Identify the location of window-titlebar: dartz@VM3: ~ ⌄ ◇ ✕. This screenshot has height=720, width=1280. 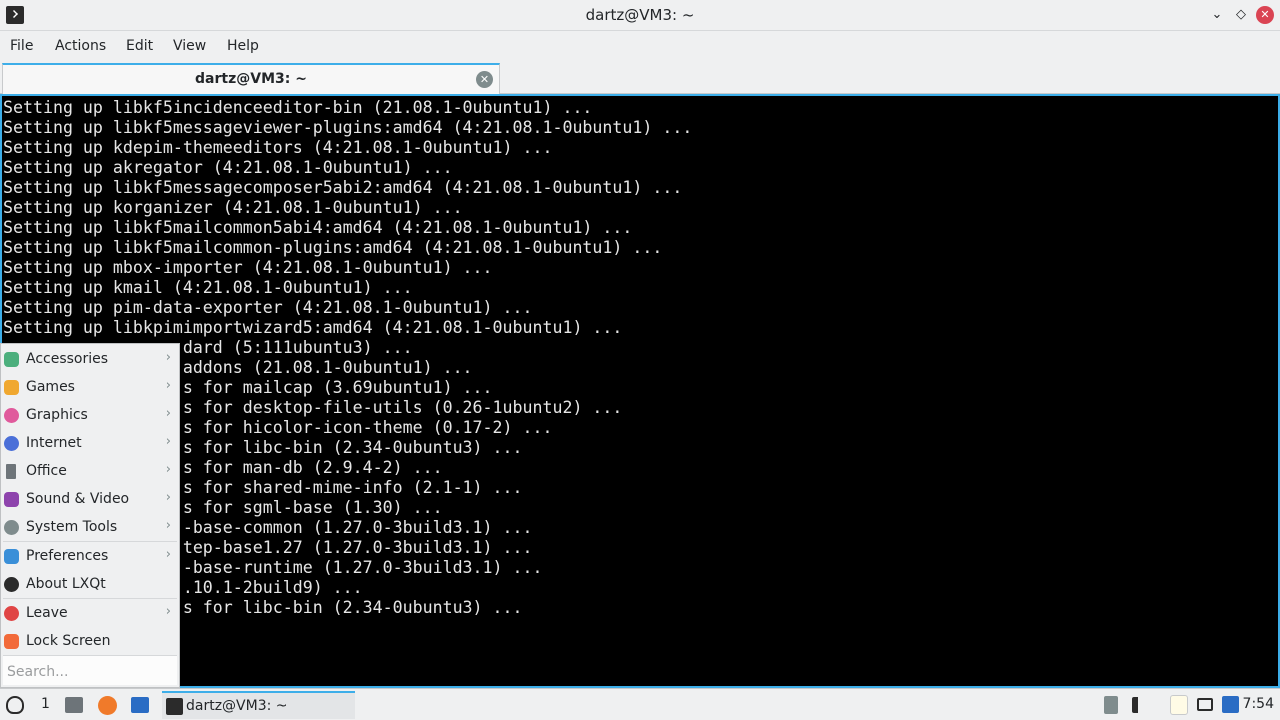
(640, 15).